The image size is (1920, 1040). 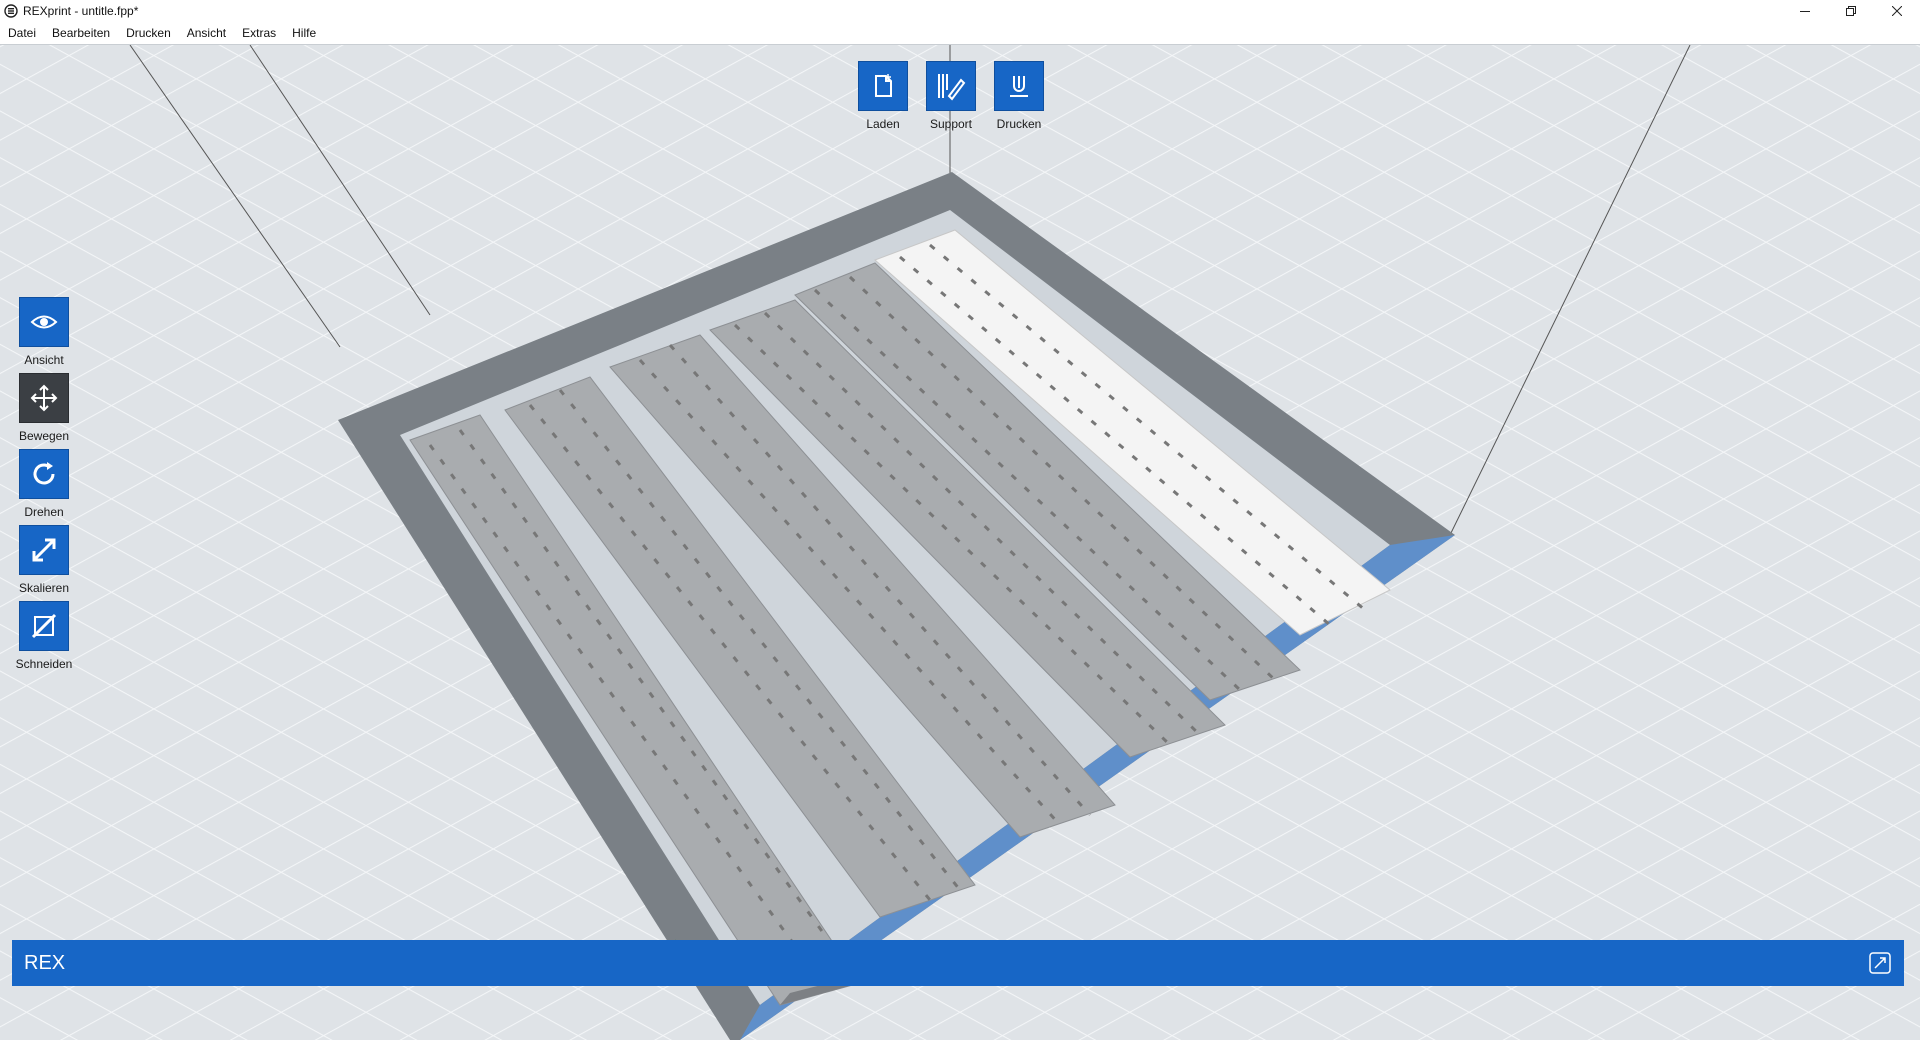 I want to click on minimize-icon, so click(x=1805, y=11).